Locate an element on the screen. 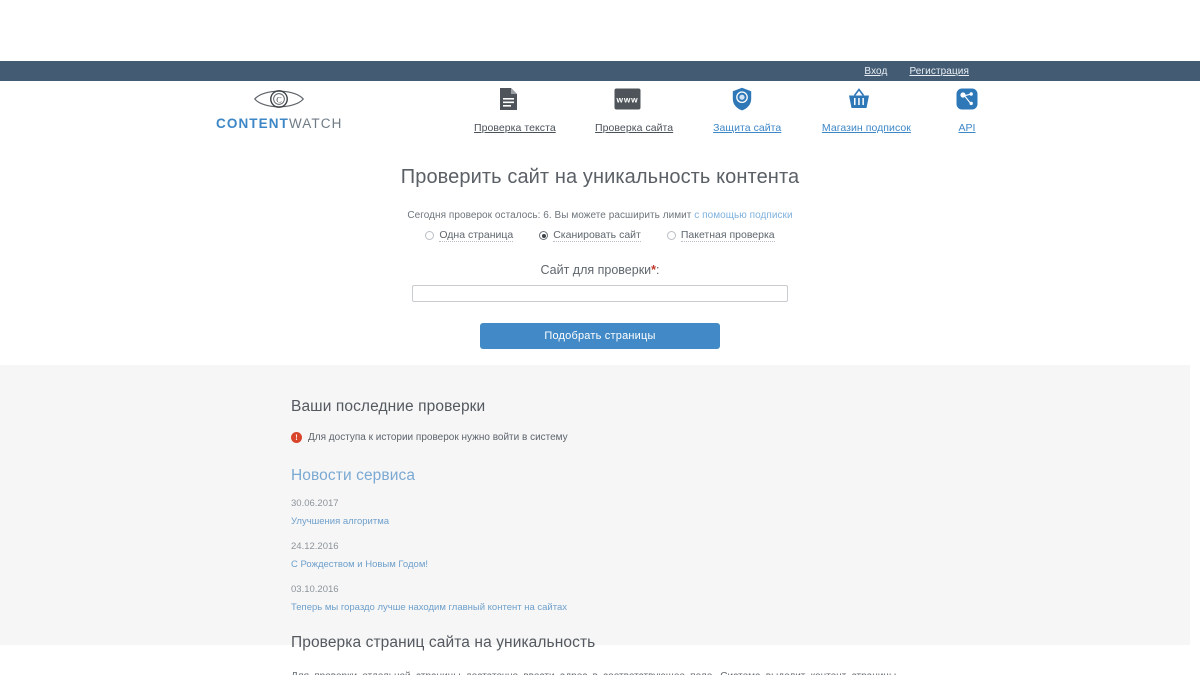 The width and height of the screenshot is (1200, 675). svg-text: www is located at coordinates (627, 100).